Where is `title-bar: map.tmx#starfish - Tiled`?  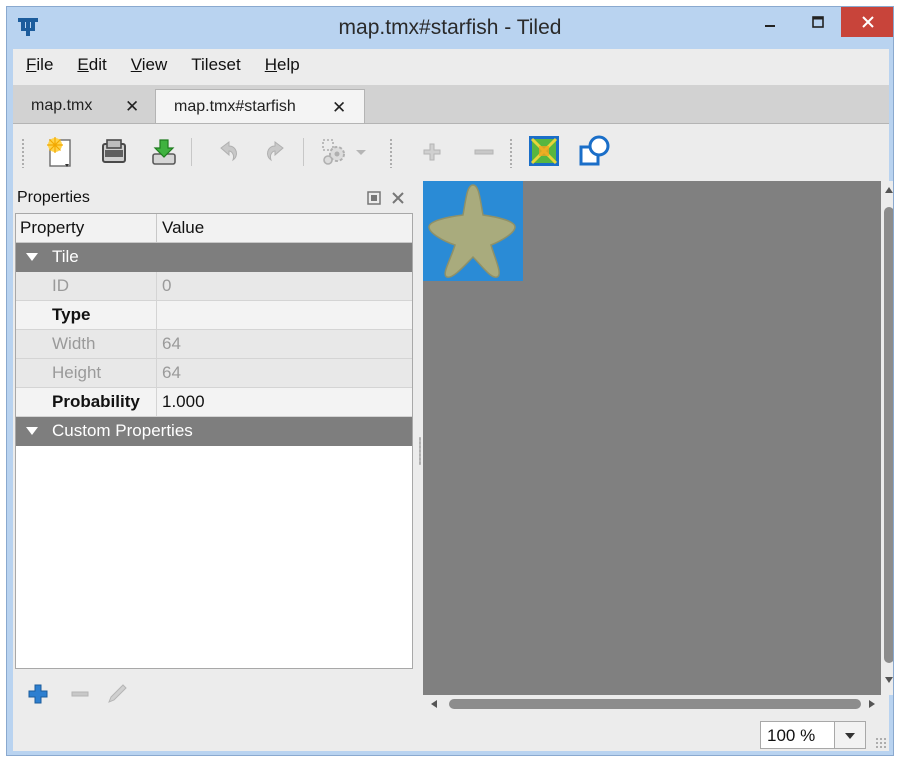 title-bar: map.tmx#starfish - Tiled is located at coordinates (450, 28).